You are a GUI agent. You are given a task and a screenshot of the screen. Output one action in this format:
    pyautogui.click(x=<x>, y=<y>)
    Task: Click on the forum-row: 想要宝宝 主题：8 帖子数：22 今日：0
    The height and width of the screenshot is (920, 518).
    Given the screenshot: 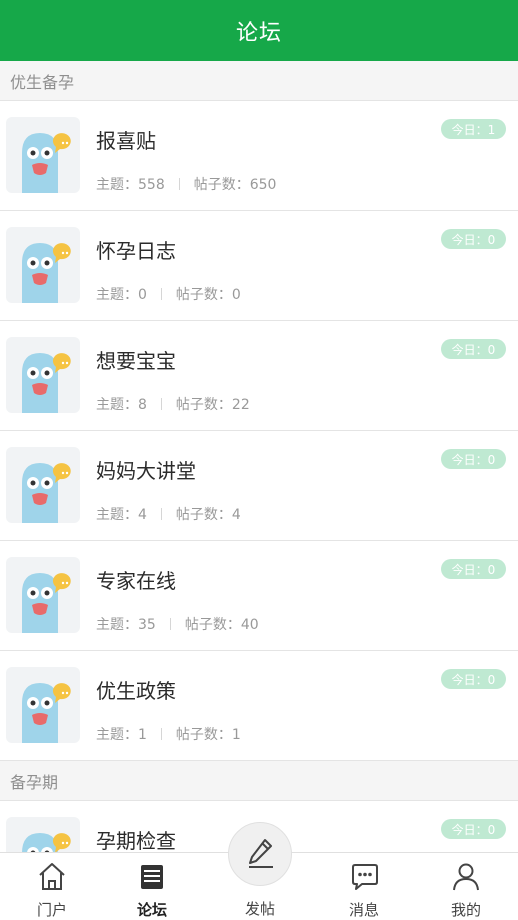 What is the action you would take?
    pyautogui.click(x=259, y=376)
    